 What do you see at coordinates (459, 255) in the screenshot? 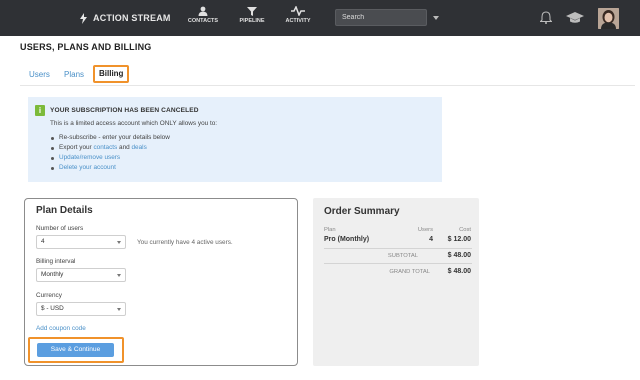
I see `subtotal-value: $ 48.00` at bounding box center [459, 255].